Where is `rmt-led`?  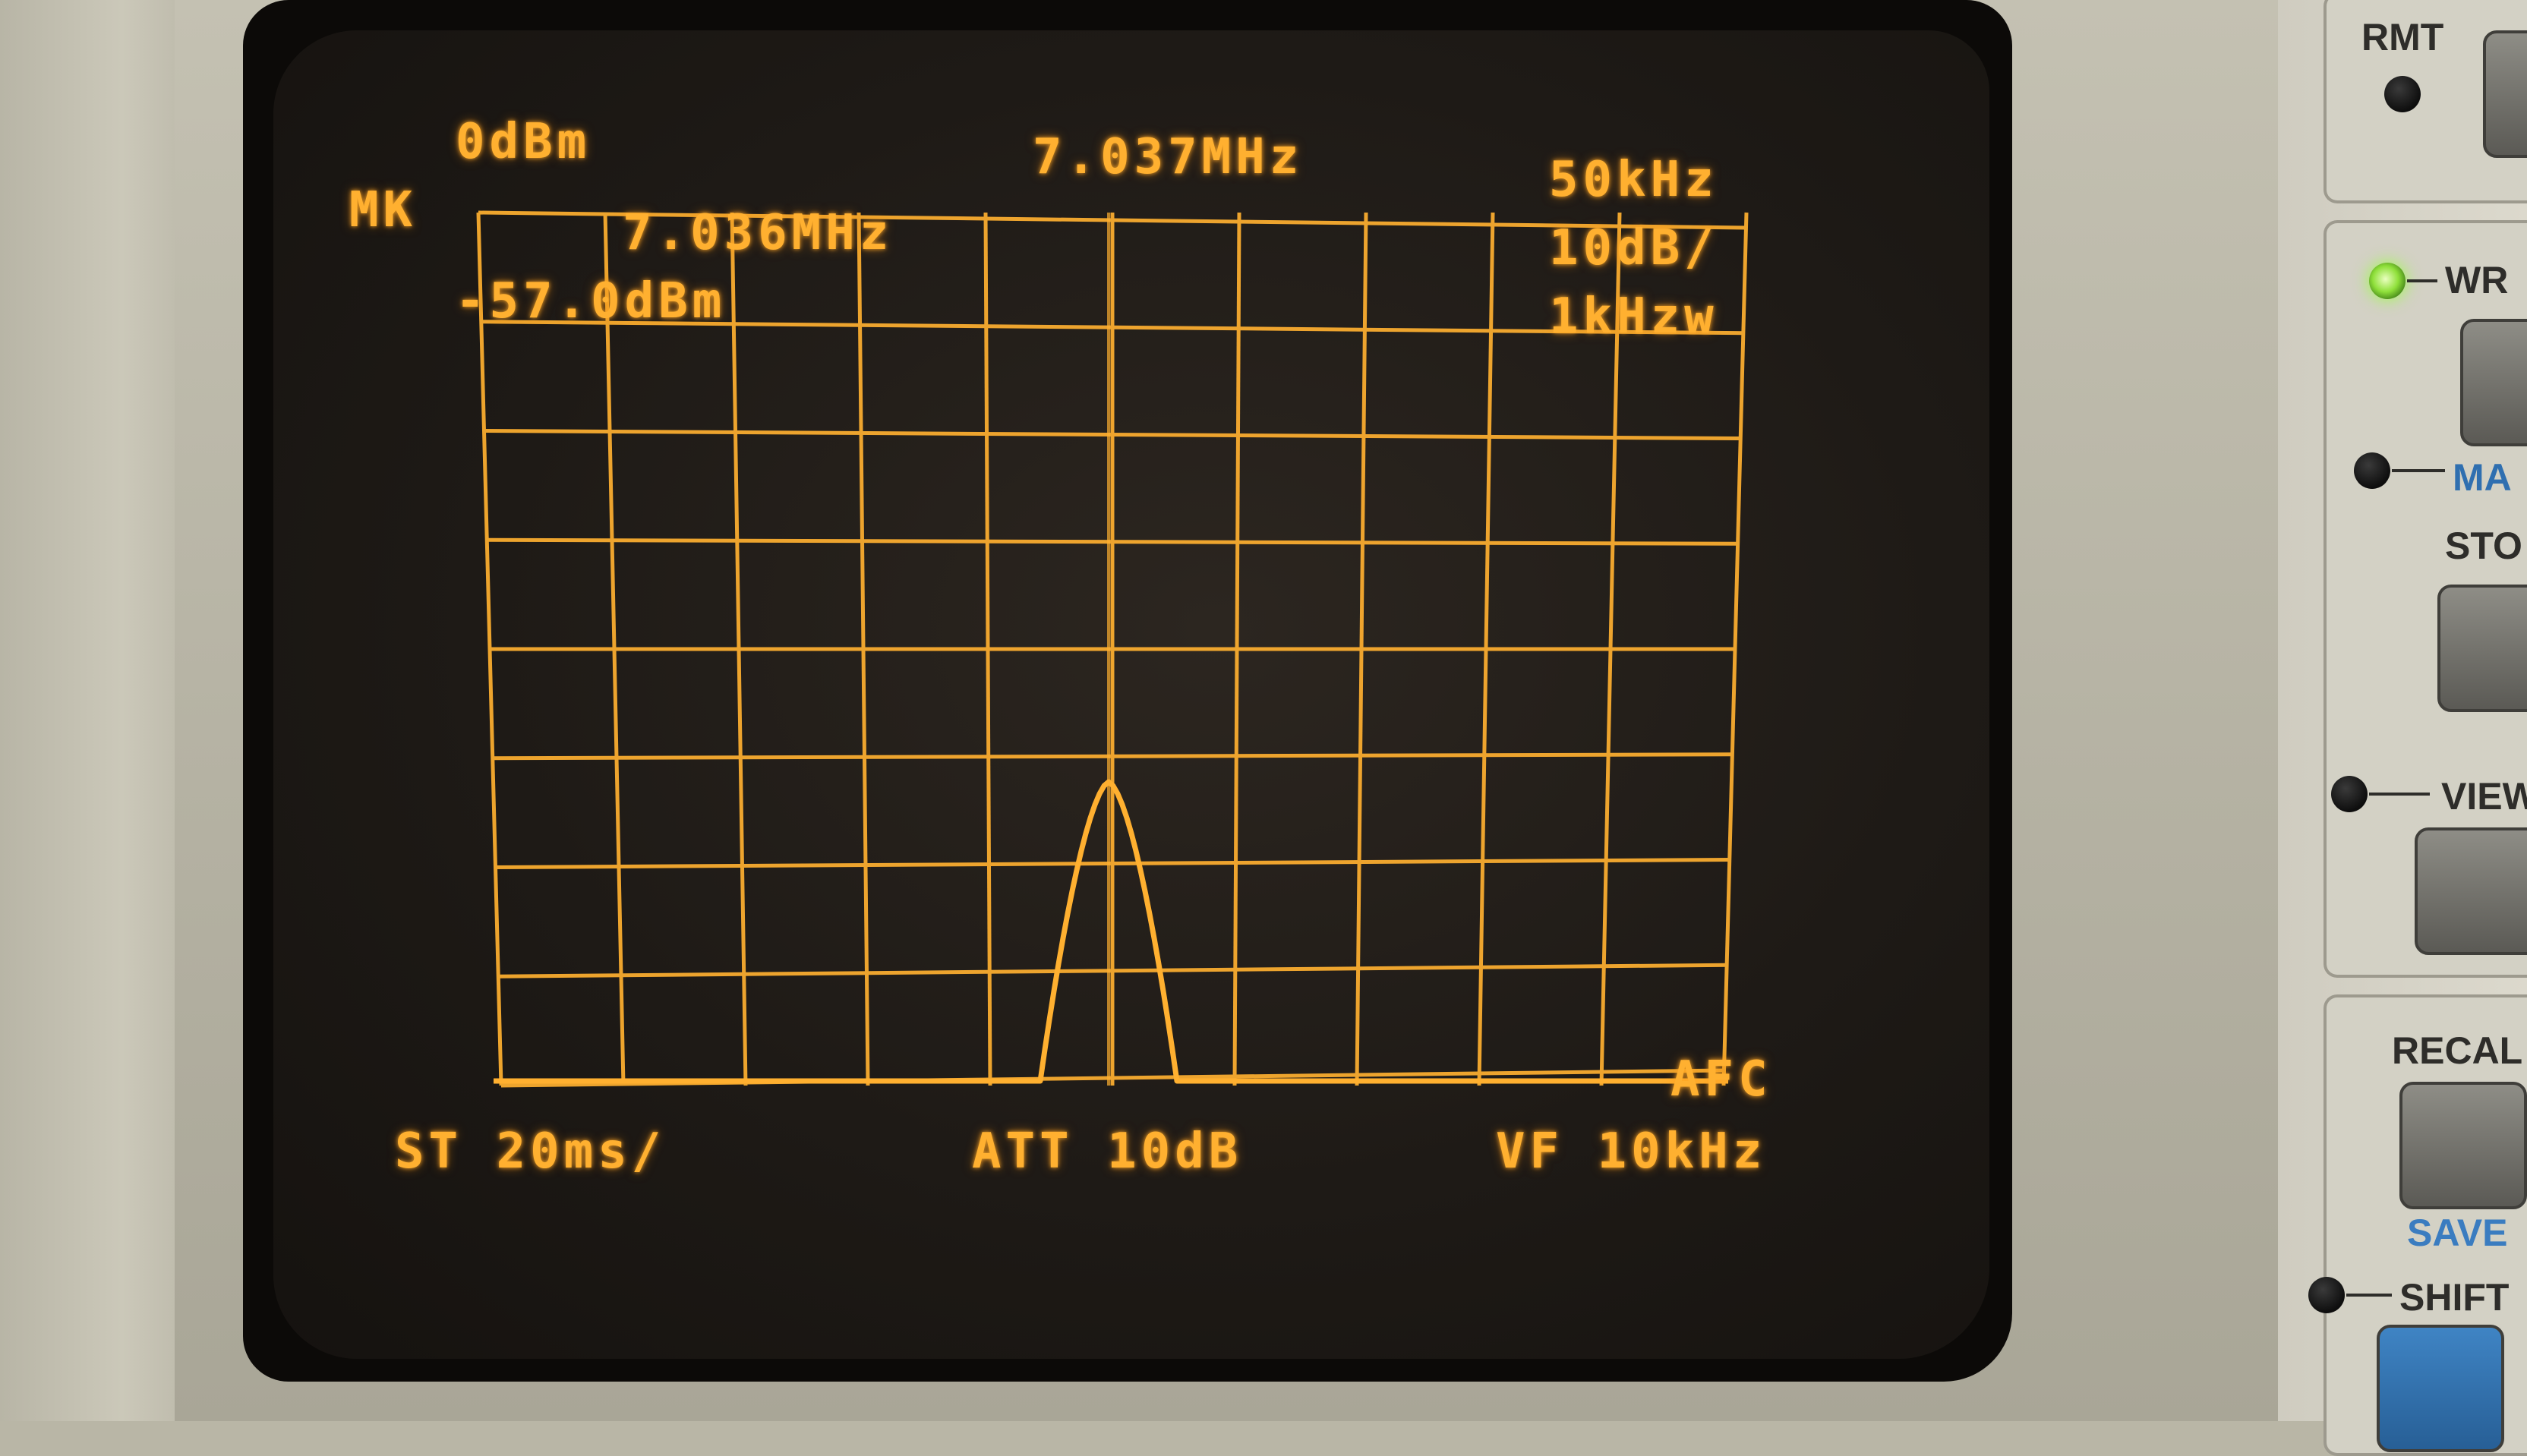 rmt-led is located at coordinates (2402, 94).